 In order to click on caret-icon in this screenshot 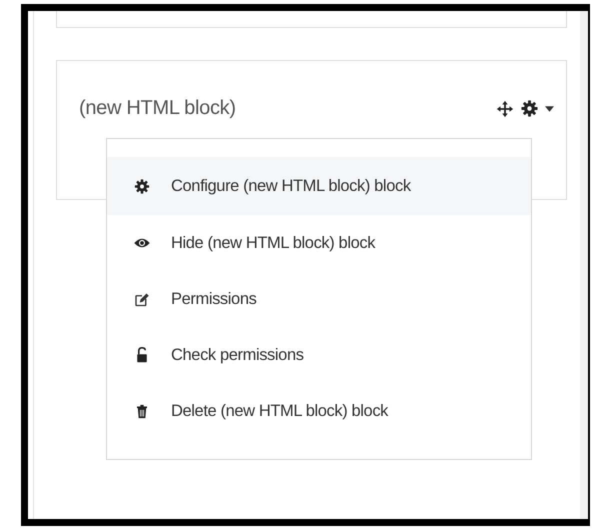, I will do `click(549, 109)`.